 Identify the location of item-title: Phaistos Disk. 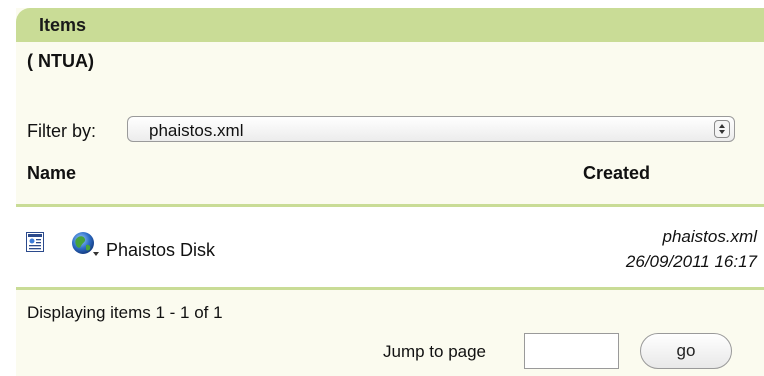
(160, 250).